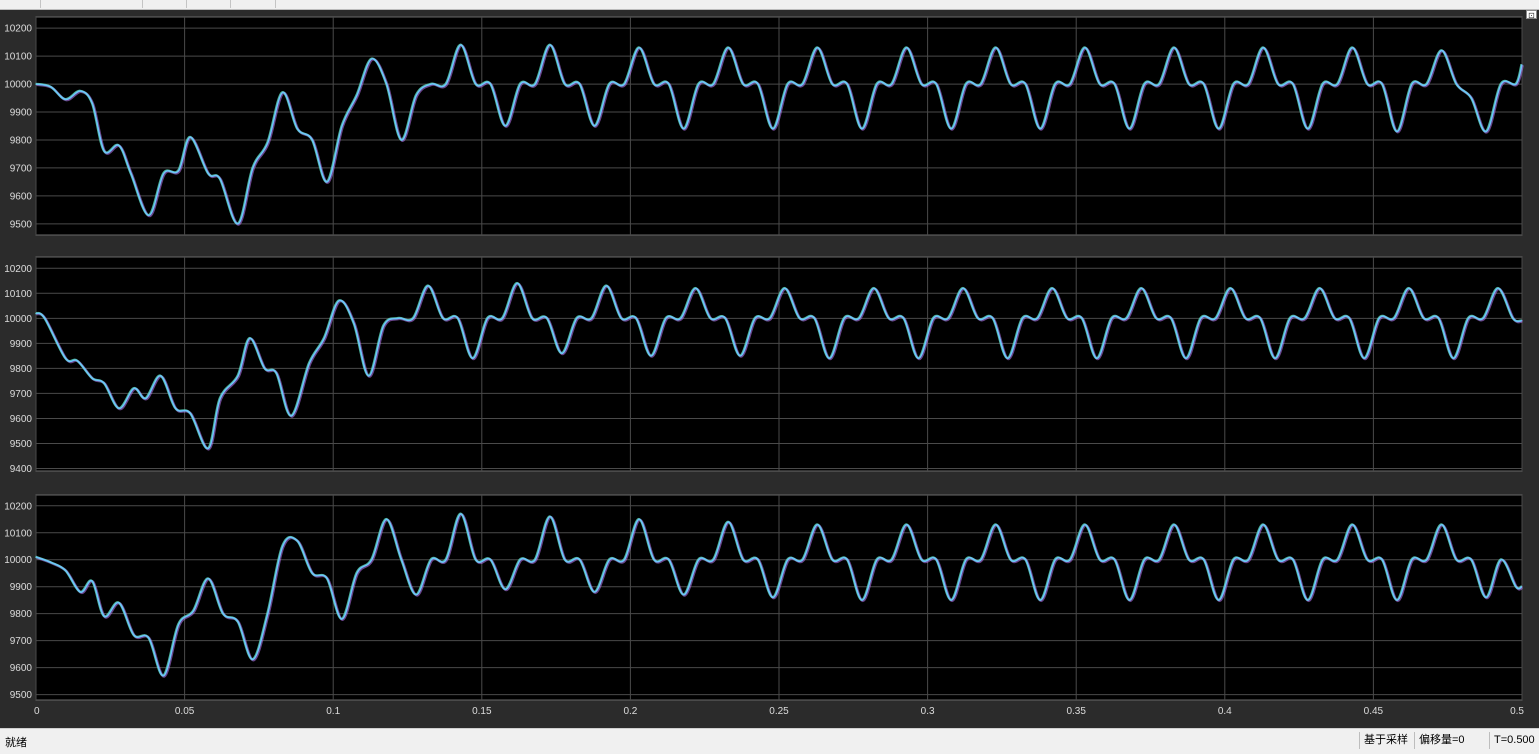  I want to click on x-tick-label: 0.1, so click(333, 711).